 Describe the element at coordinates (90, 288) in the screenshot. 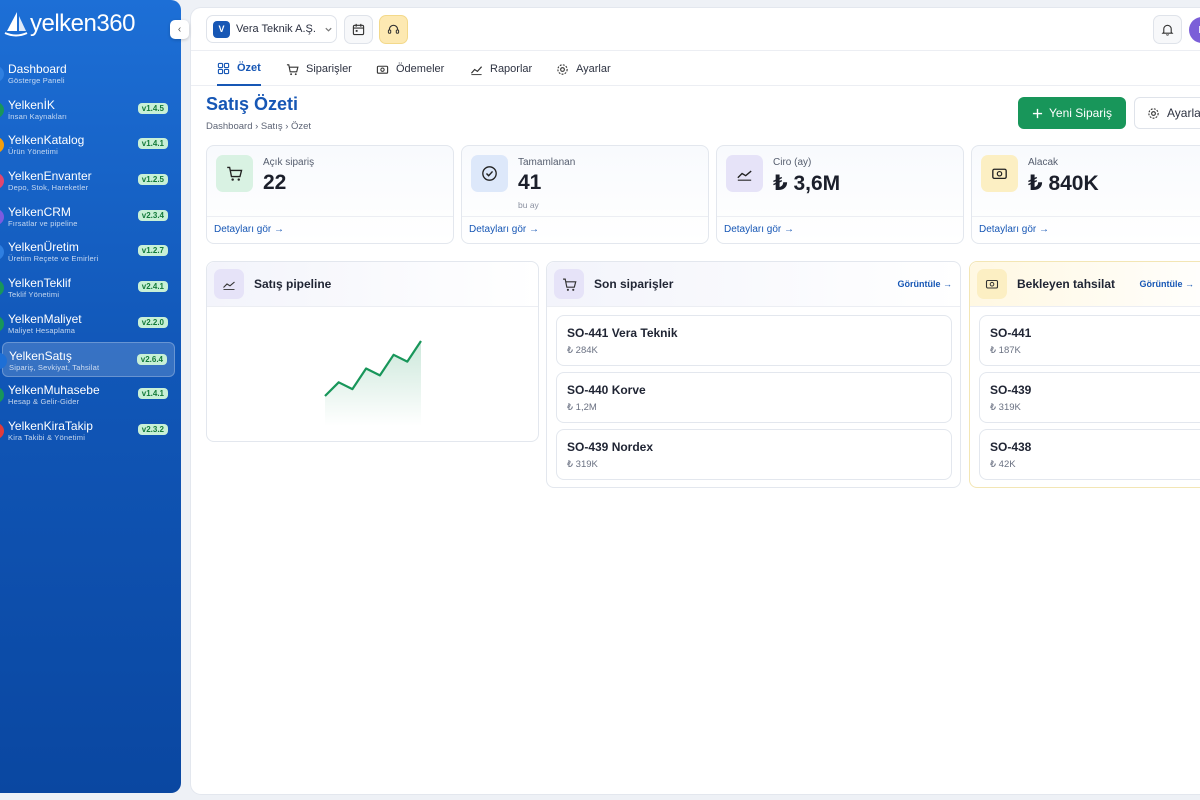

I see `sidebar-item: YelkenTeklif Teklif Yönetimi v2.4.1` at that location.